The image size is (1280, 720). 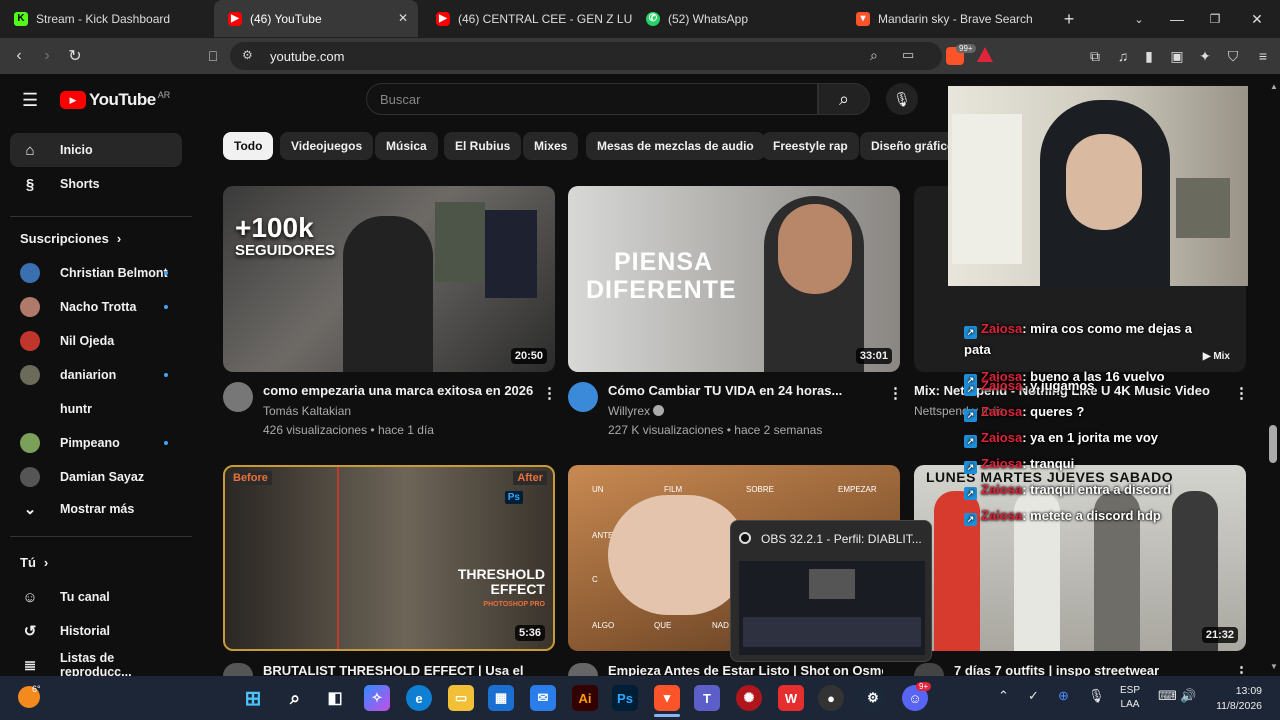 I want to click on photoshop-icon: Ps, so click(x=625, y=698).